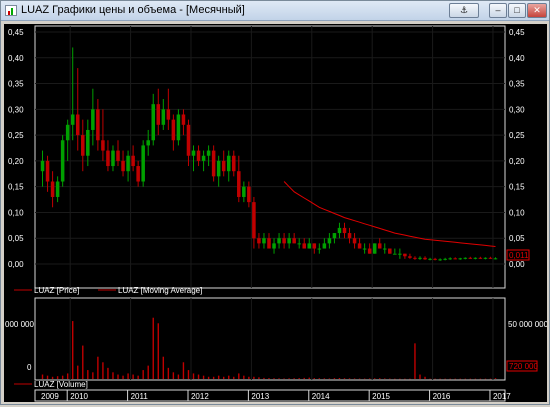 The image size is (550, 407). Describe the element at coordinates (260, 396) in the screenshot. I see `year-axis-label: 2013` at that location.